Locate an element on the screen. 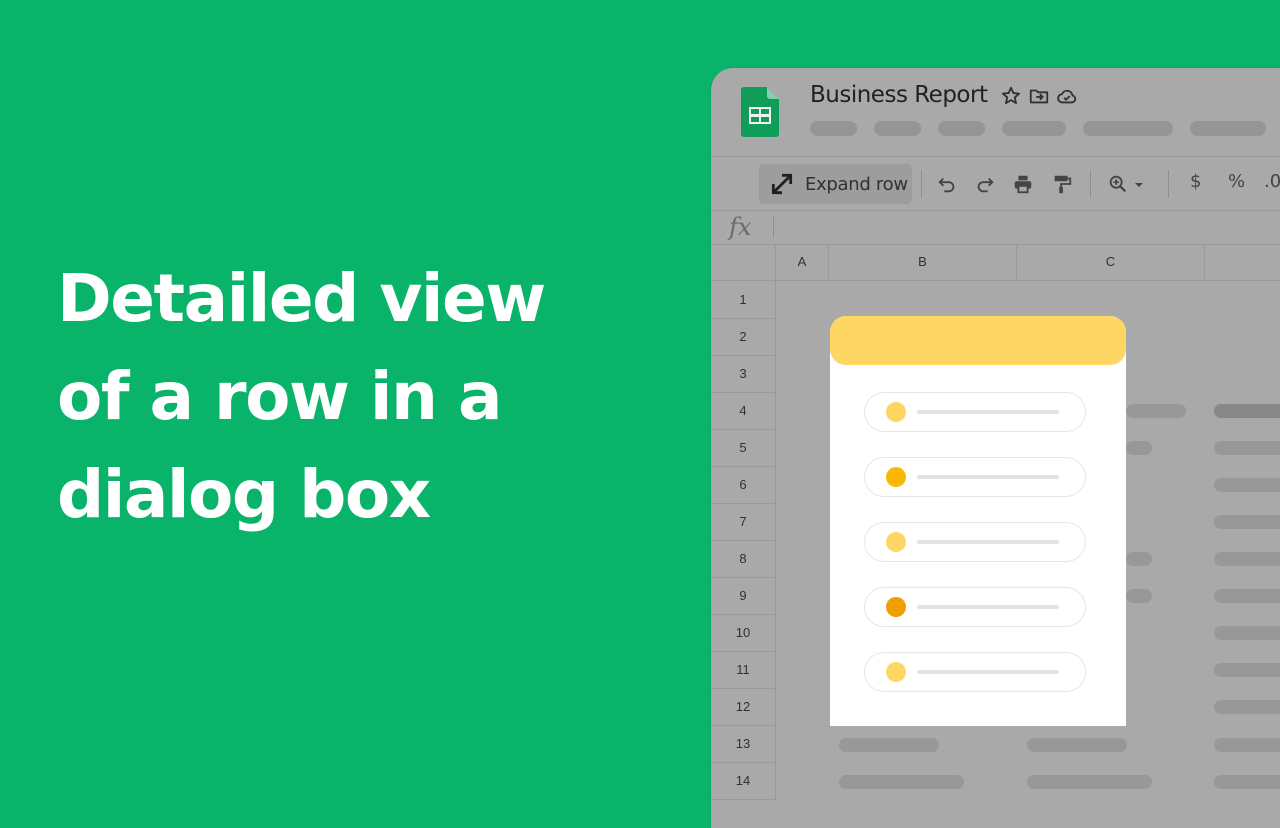 Image resolution: width=1280 pixels, height=828 pixels. column-header-d is located at coordinates (1242, 262).